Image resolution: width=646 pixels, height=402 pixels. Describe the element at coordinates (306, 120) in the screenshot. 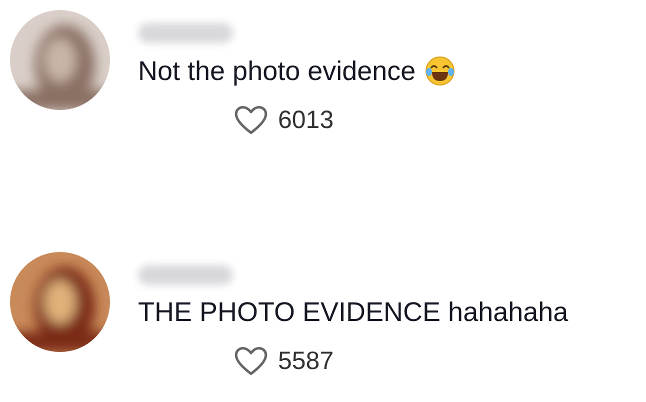

I see `like-count: 6013` at that location.